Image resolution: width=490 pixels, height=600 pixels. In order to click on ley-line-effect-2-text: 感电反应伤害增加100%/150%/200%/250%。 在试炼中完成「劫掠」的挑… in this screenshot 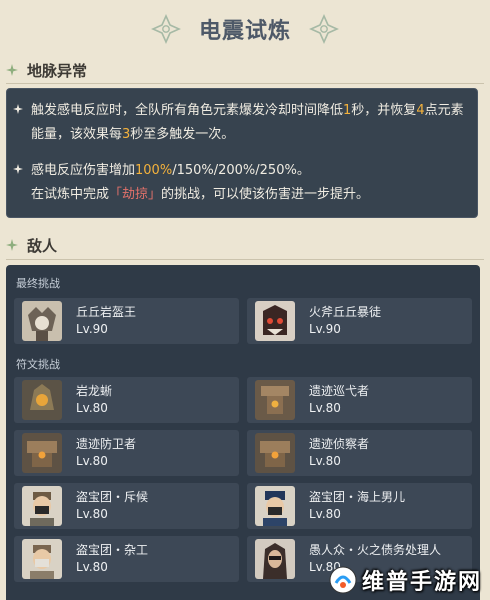, I will do `click(200, 182)`.